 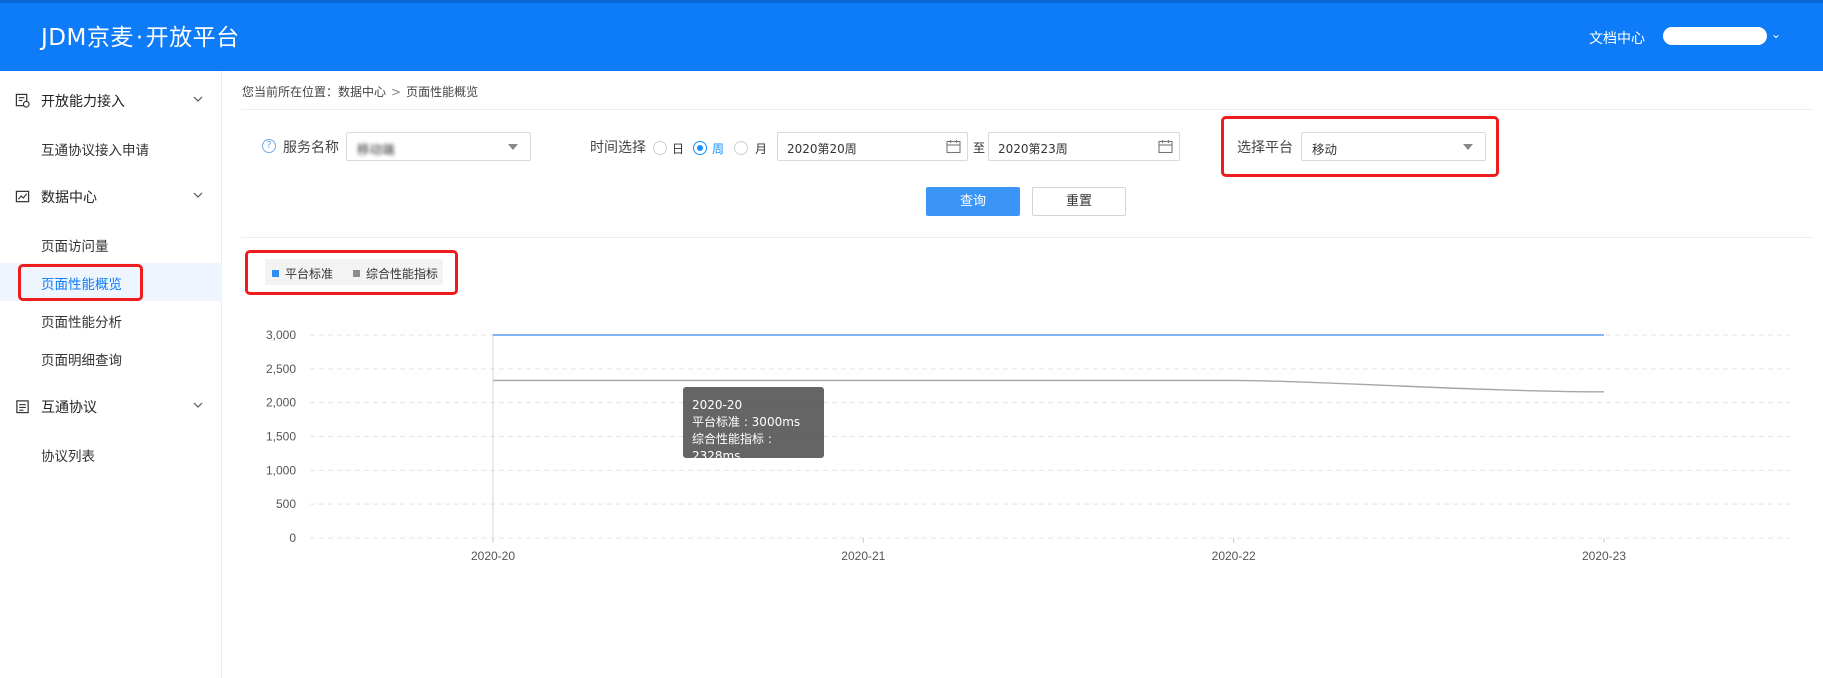 I want to click on x-tick-label: 2020-22, so click(x=1234, y=556).